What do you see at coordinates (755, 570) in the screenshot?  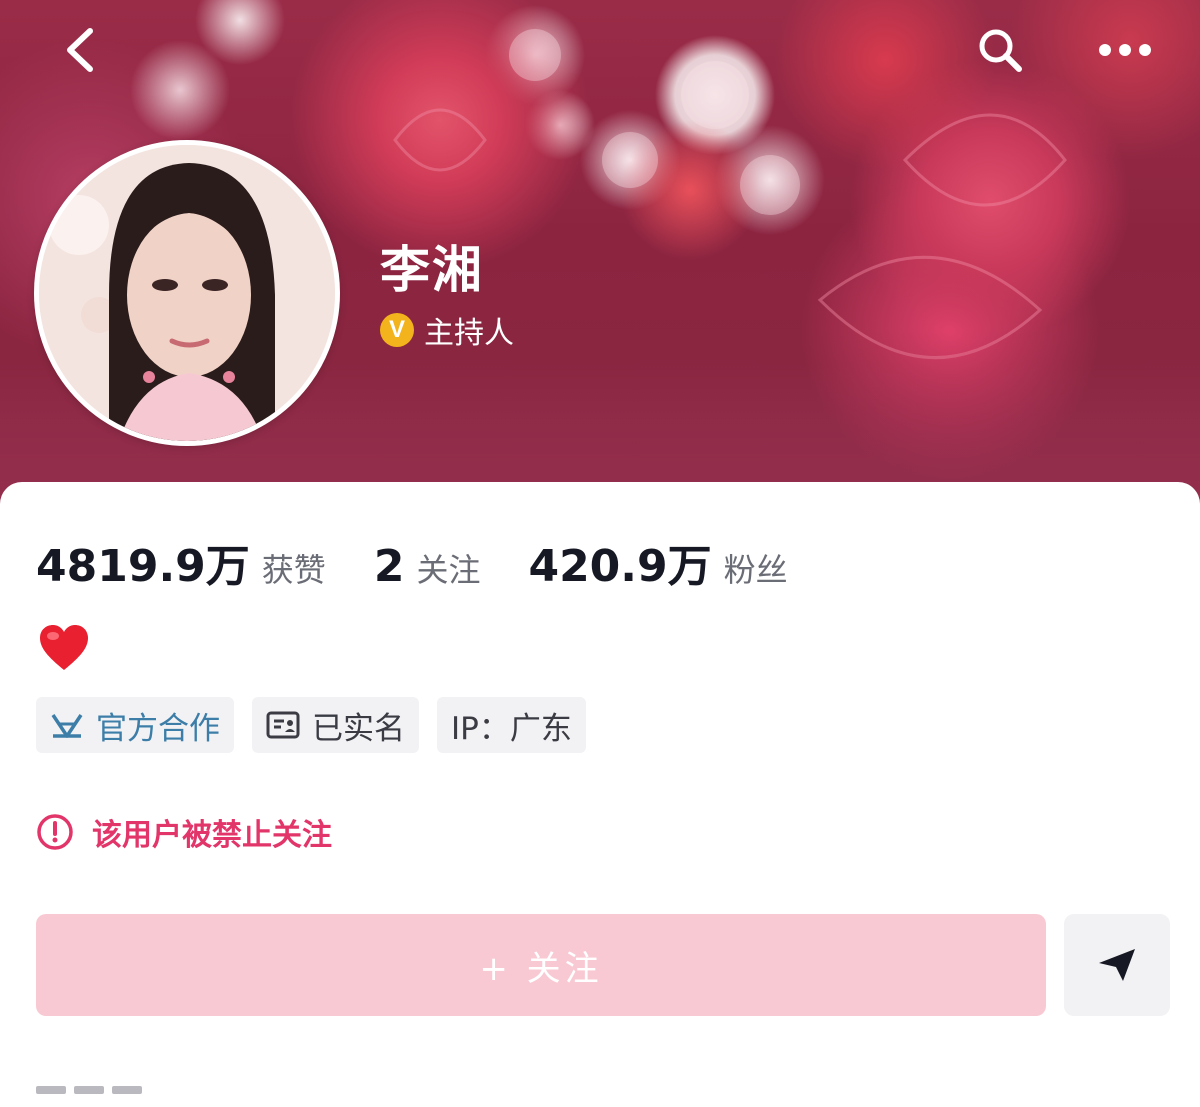 I see `stat-followers-label: 粉丝` at bounding box center [755, 570].